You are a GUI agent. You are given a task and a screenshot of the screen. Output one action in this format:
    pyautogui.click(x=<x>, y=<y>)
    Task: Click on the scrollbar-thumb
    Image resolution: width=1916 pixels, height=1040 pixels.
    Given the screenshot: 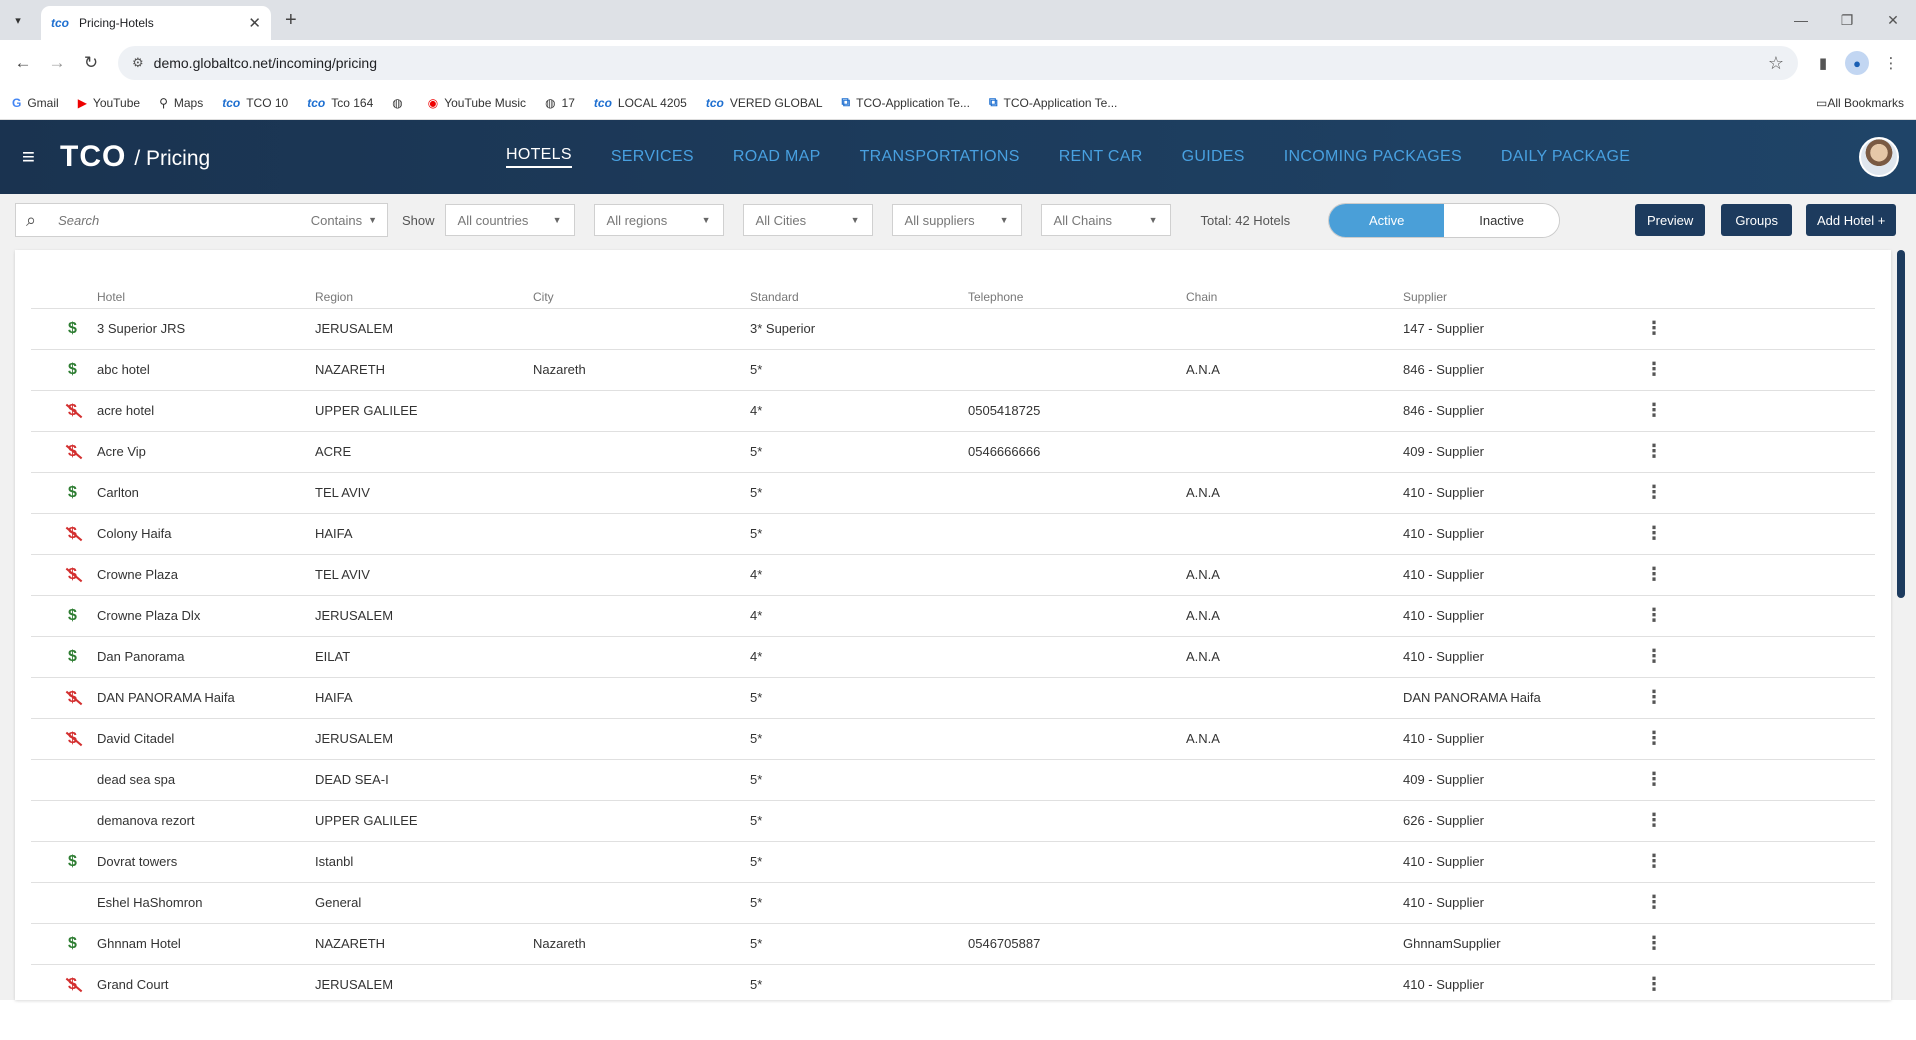 What is the action you would take?
    pyautogui.click(x=1901, y=424)
    